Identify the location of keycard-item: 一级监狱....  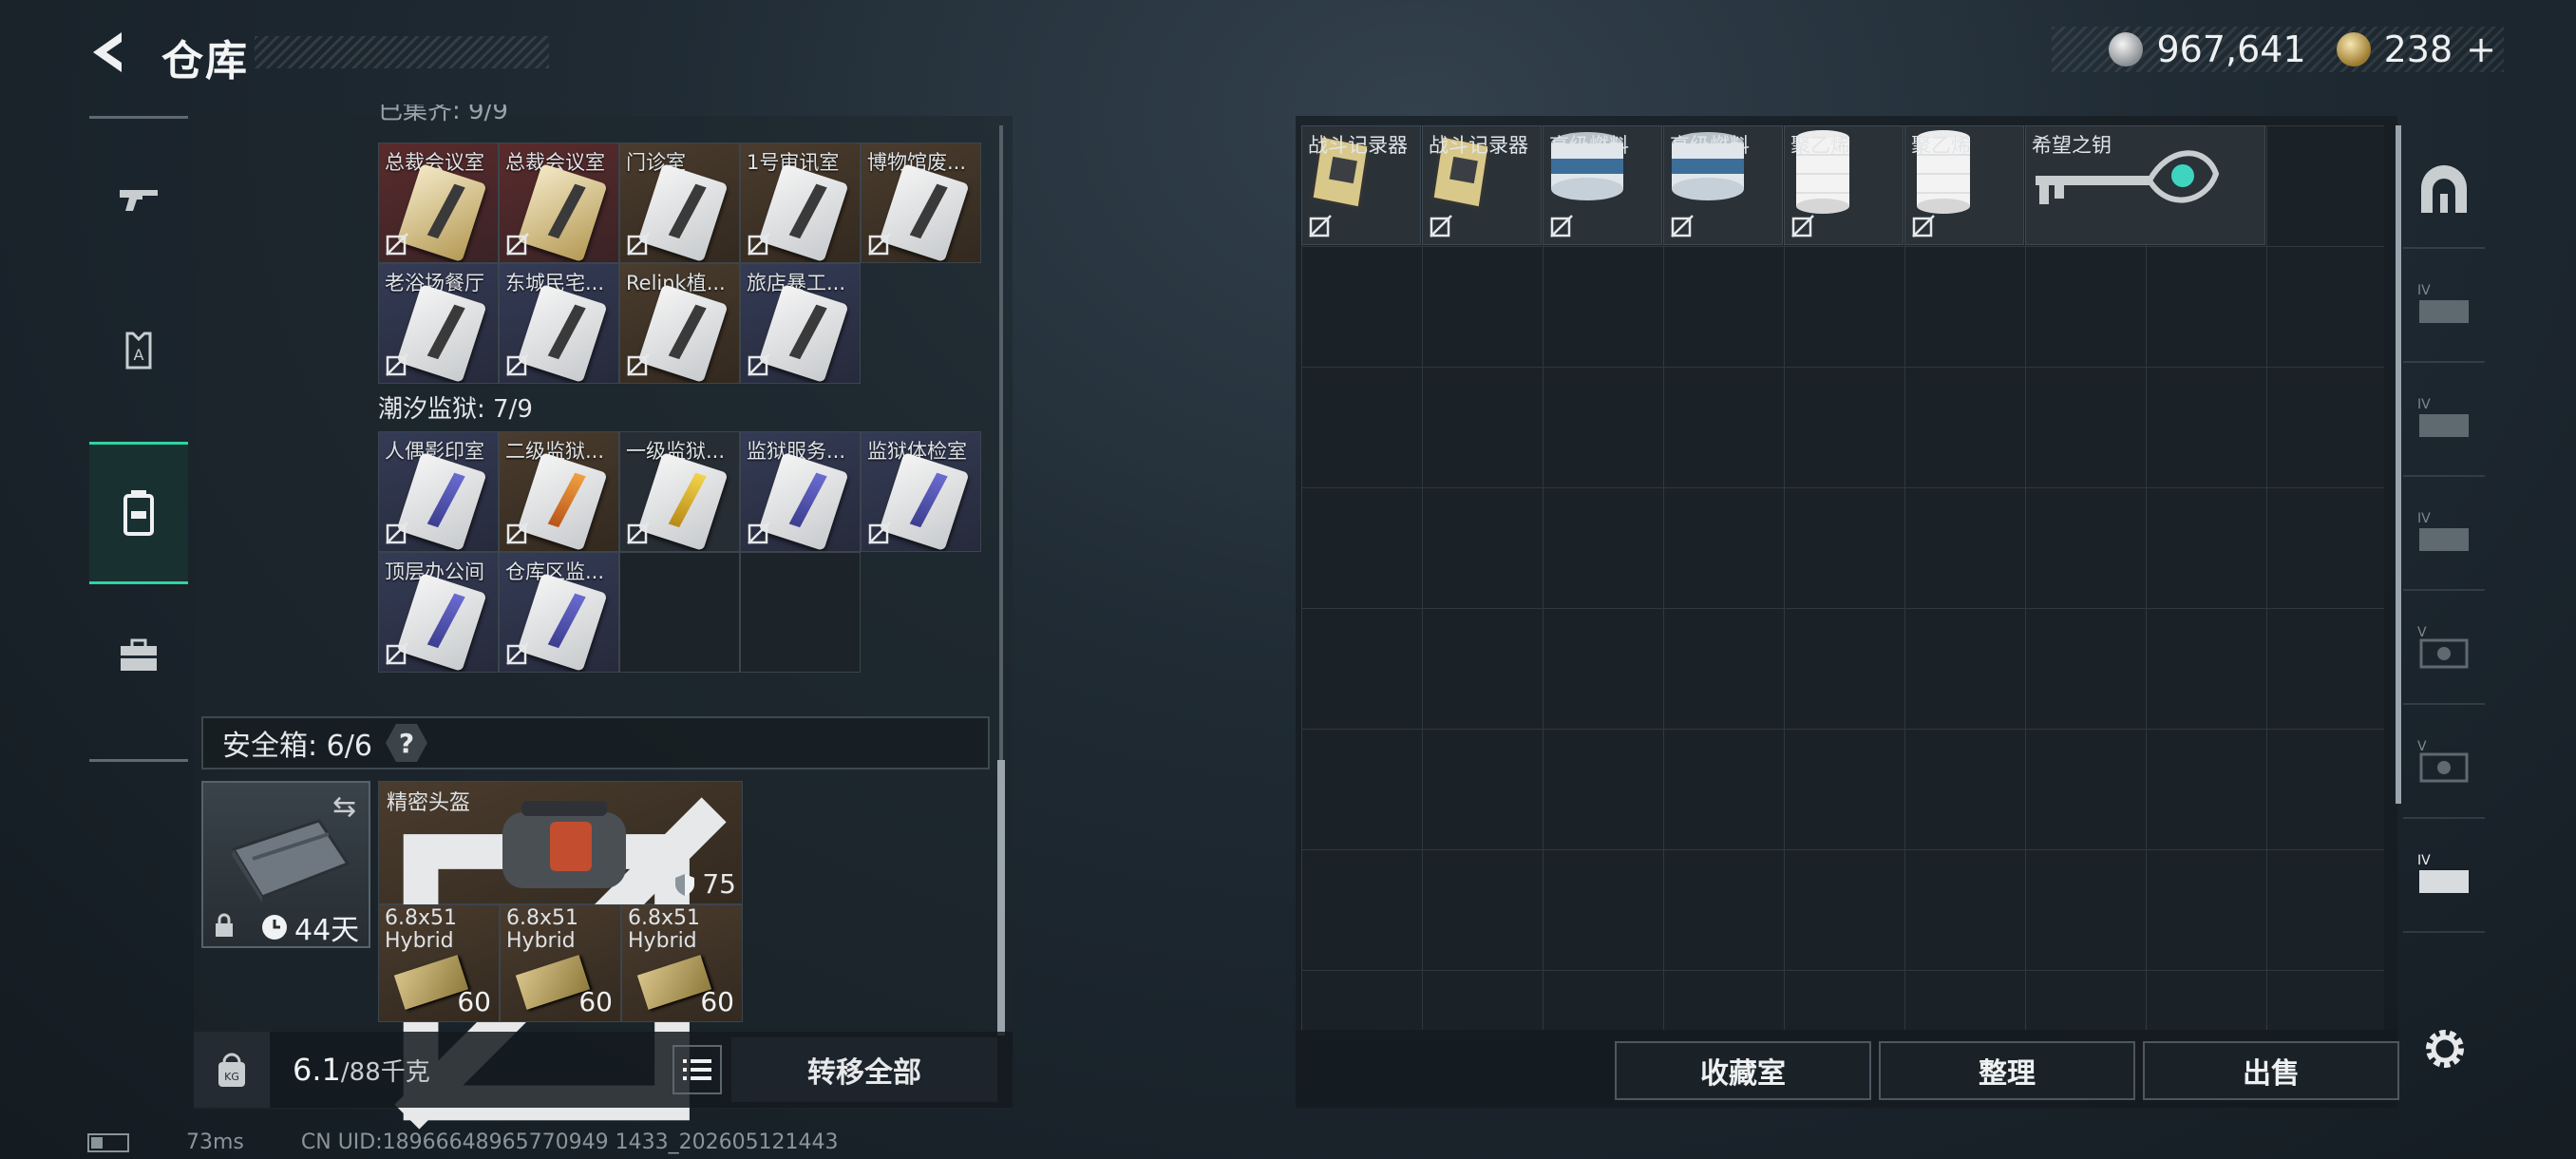
(679, 491).